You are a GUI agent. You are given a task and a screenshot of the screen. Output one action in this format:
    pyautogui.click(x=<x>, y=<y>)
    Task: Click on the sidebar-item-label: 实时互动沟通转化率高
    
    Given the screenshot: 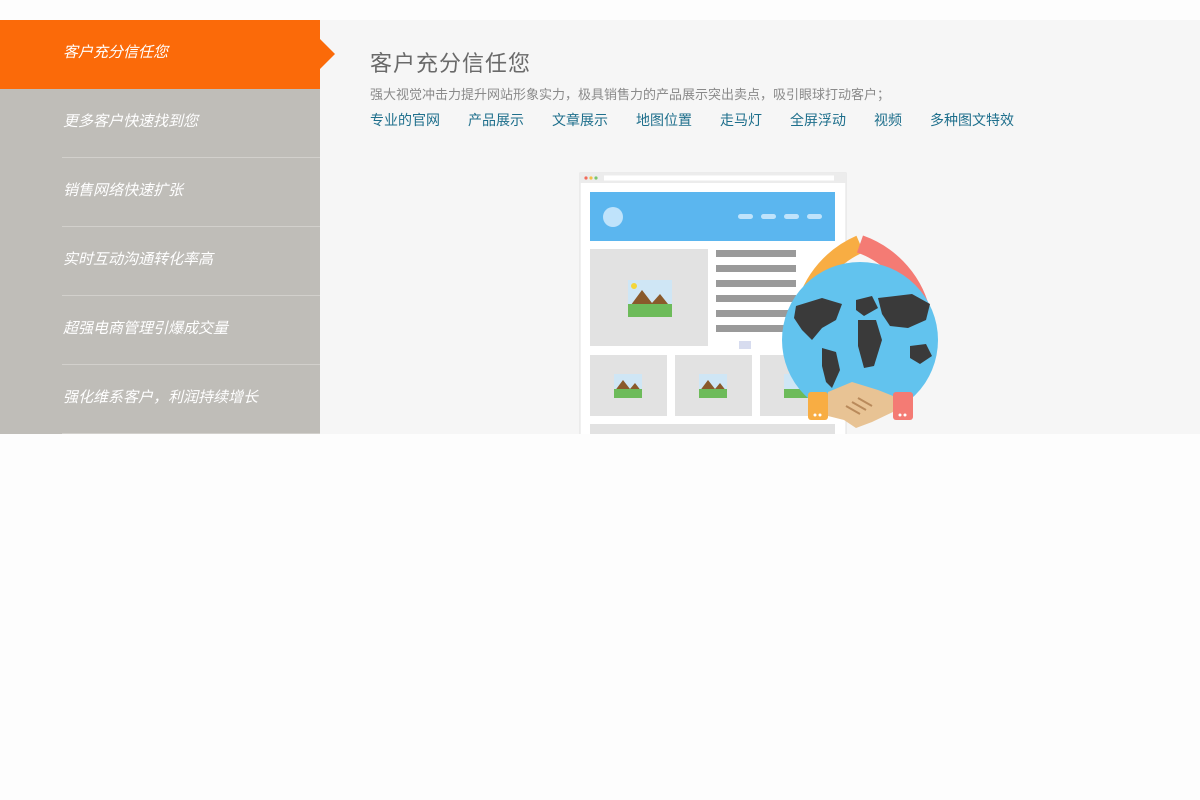 What is the action you would take?
    pyautogui.click(x=138, y=259)
    